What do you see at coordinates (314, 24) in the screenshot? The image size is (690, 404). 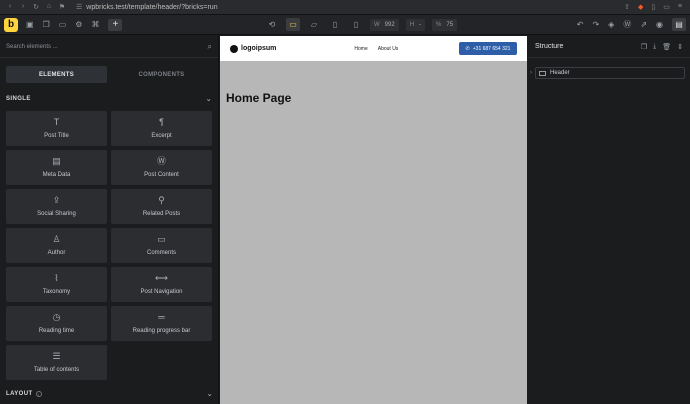 I see `laptop-breakpoint-icon: ▱` at bounding box center [314, 24].